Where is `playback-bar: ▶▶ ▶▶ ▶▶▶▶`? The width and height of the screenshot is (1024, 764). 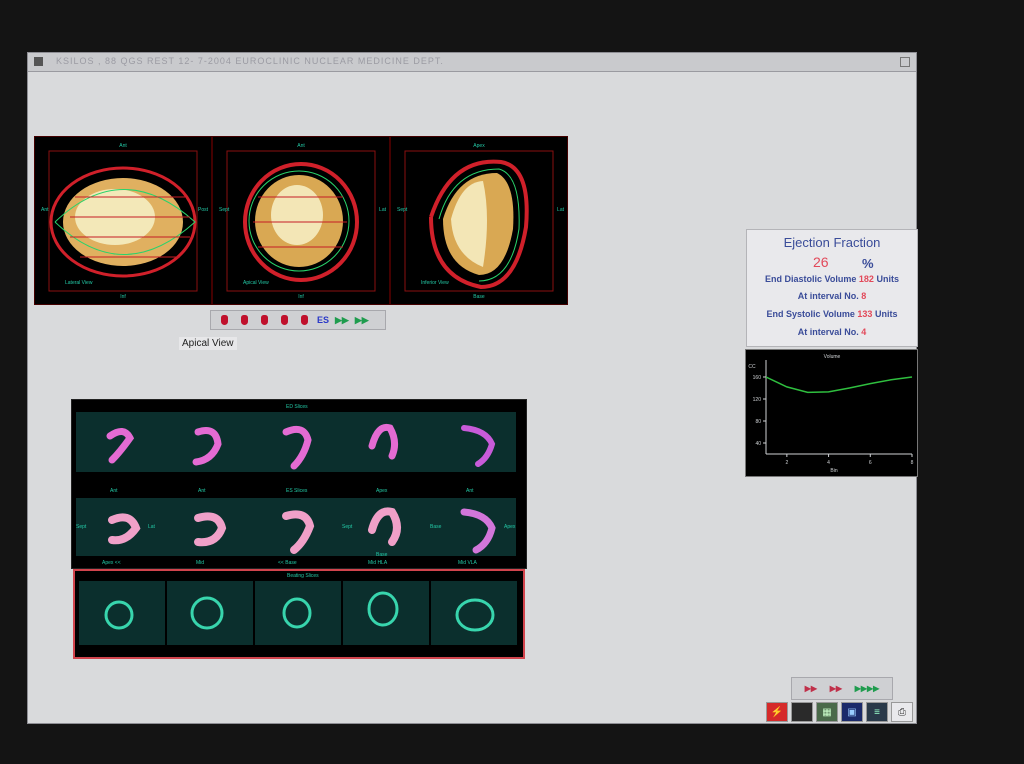 playback-bar: ▶▶ ▶▶ ▶▶▶▶ is located at coordinates (842, 688).